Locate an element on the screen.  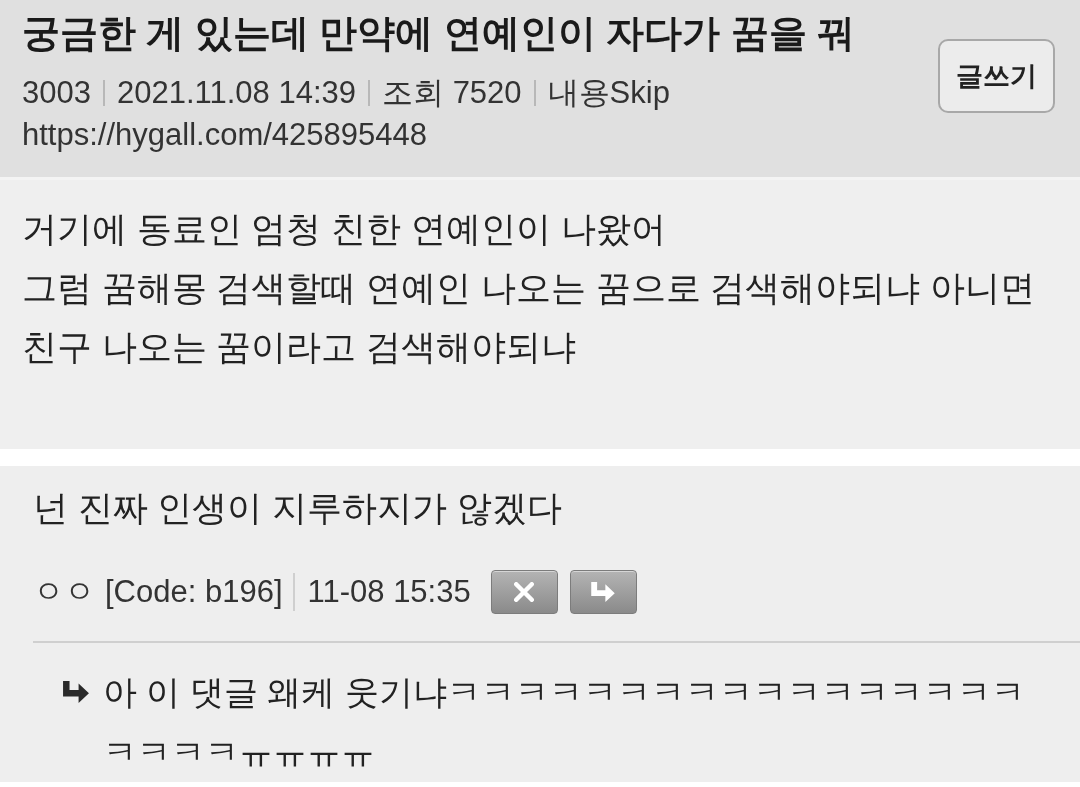
post-body-text: 친구 나오는 꿈이라고 검색해야되냐 is located at coordinates (300, 347).